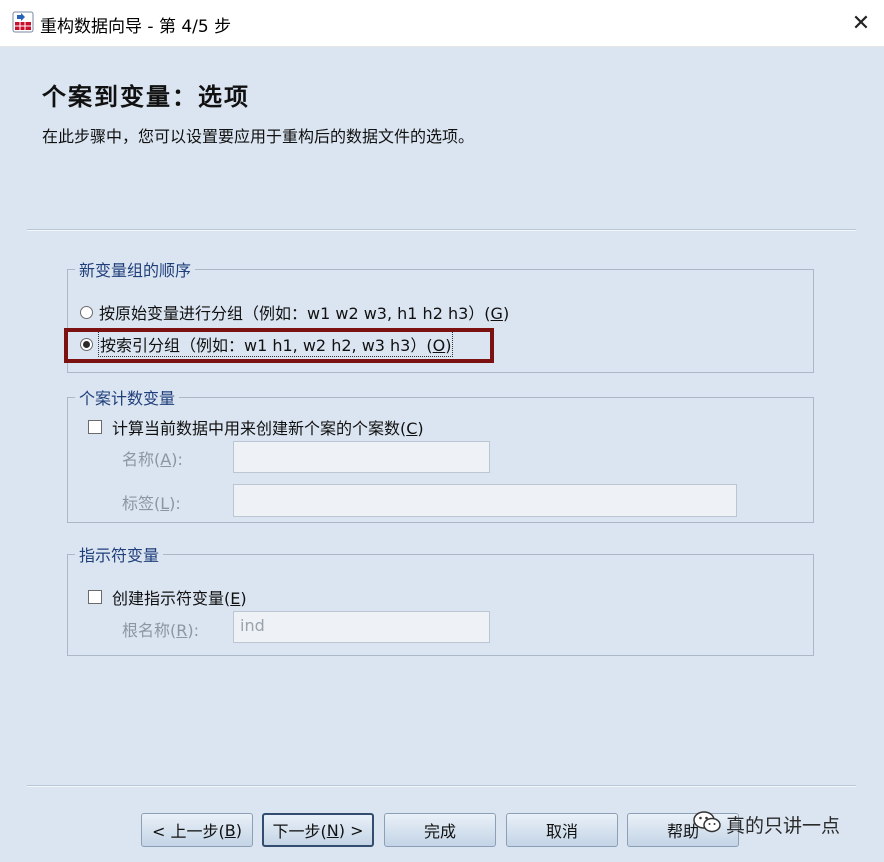 The image size is (884, 862). I want to click on tag-label: 标签(L):, so click(151, 503).